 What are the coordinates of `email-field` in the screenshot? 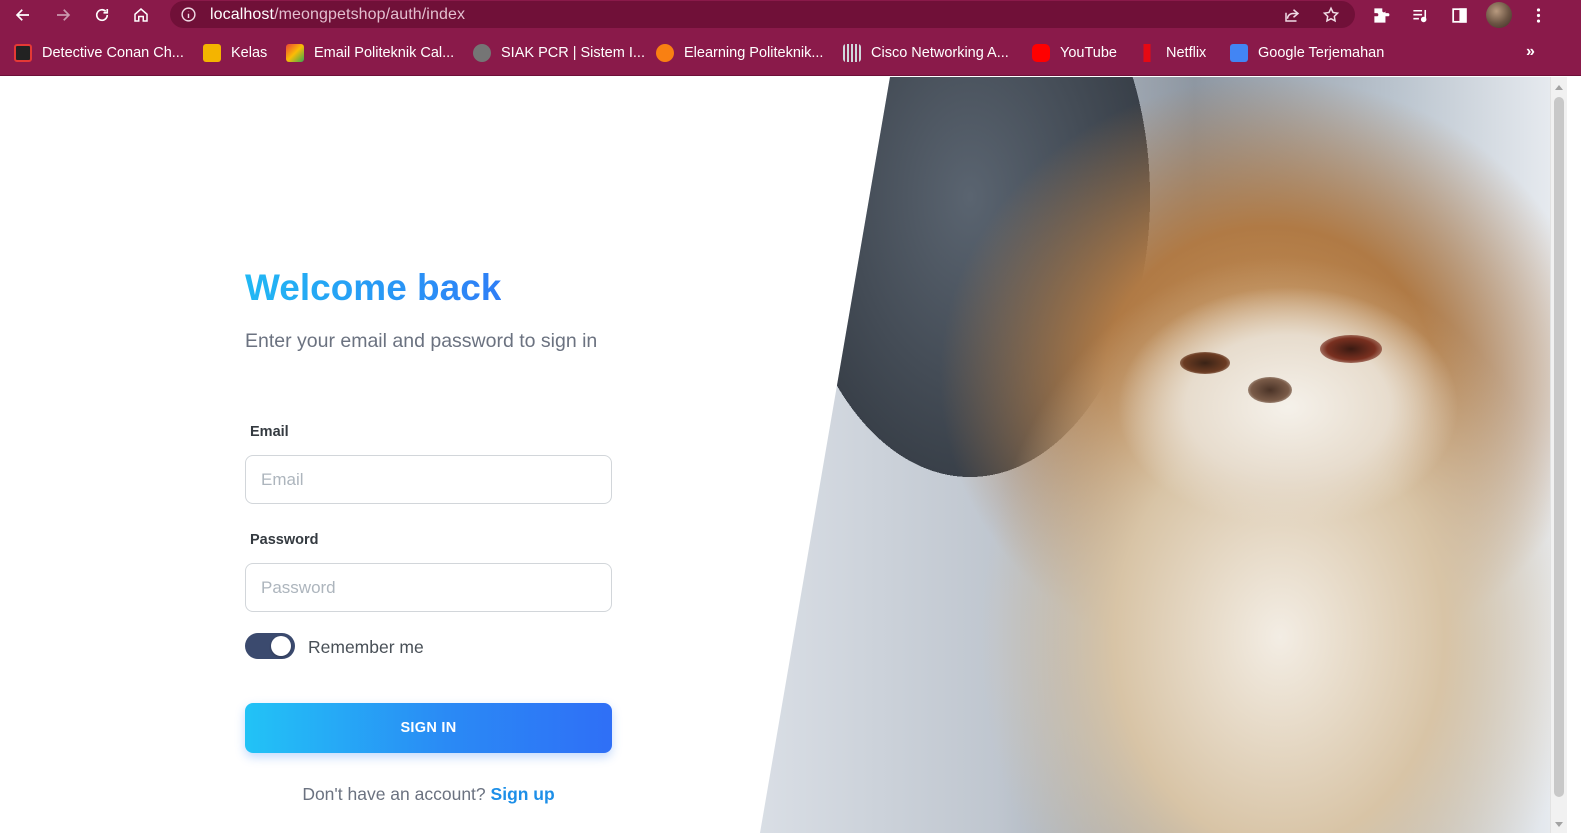 It's located at (428, 479).